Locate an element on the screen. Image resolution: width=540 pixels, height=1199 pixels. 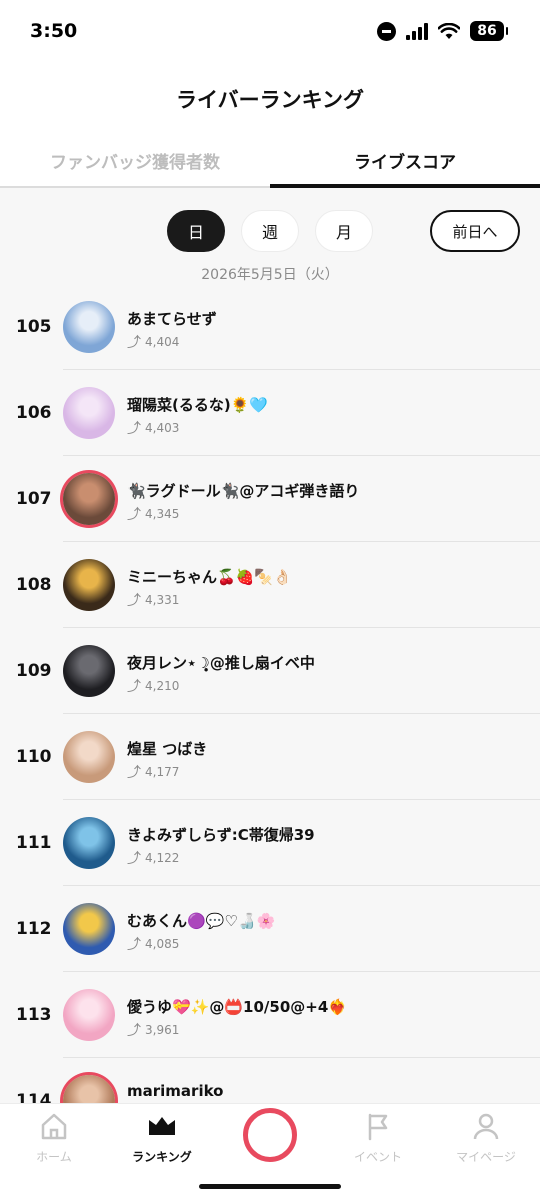
liver-name: あまてらせず is located at coordinates (172, 319).